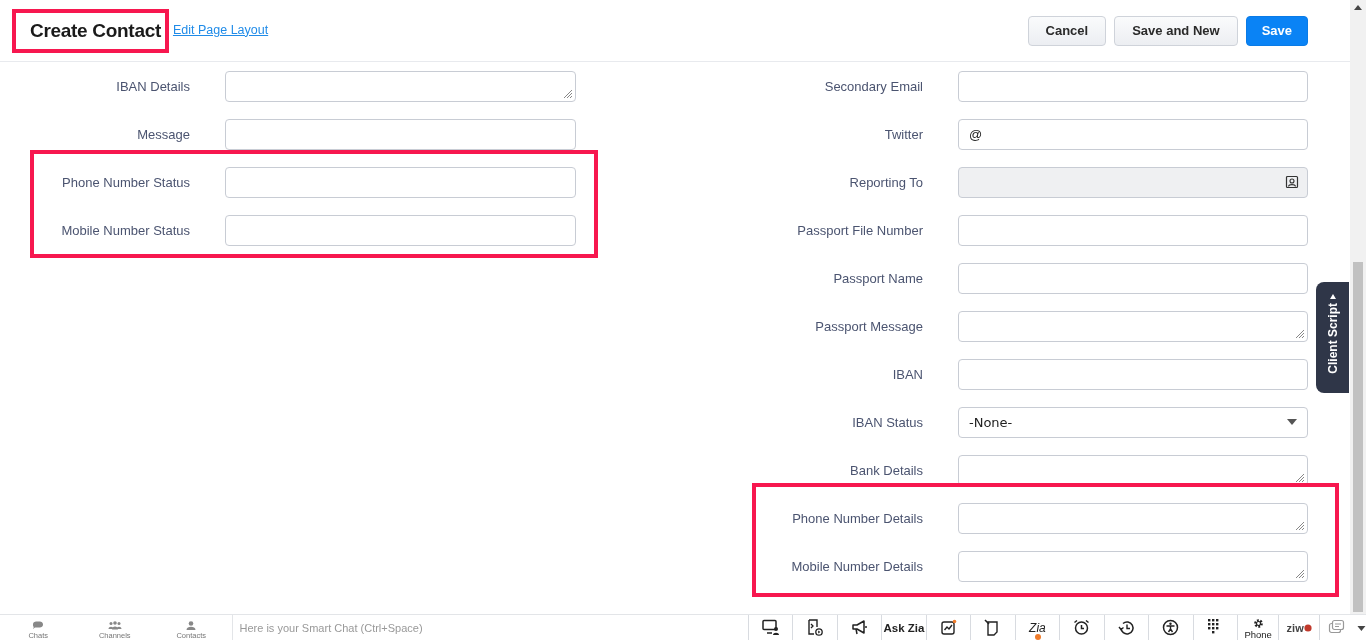 The height and width of the screenshot is (640, 1366). What do you see at coordinates (770, 627) in the screenshot?
I see `monitor-user-icon` at bounding box center [770, 627].